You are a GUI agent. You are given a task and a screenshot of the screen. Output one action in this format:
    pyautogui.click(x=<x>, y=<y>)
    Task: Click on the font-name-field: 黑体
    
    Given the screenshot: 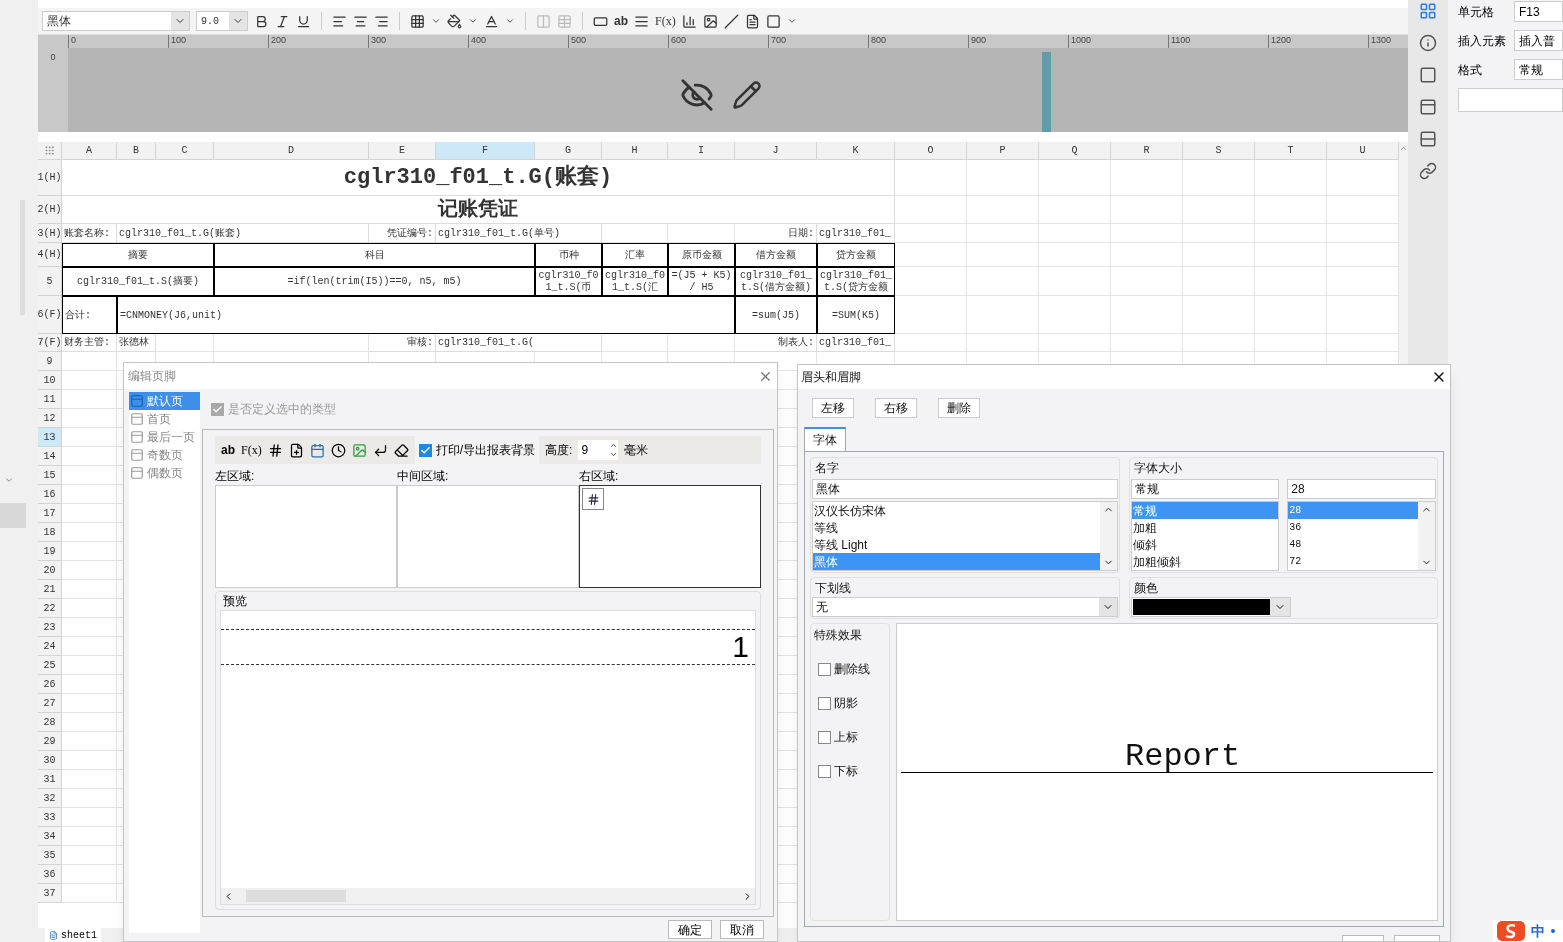 What is the action you would take?
    pyautogui.click(x=965, y=489)
    